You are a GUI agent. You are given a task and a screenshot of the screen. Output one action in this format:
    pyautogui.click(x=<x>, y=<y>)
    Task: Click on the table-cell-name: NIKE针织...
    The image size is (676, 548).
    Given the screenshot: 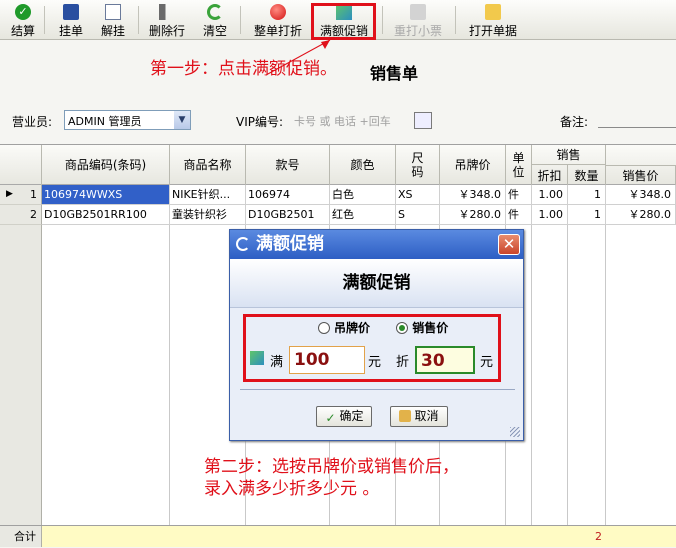 What is the action you would take?
    pyautogui.click(x=208, y=195)
    